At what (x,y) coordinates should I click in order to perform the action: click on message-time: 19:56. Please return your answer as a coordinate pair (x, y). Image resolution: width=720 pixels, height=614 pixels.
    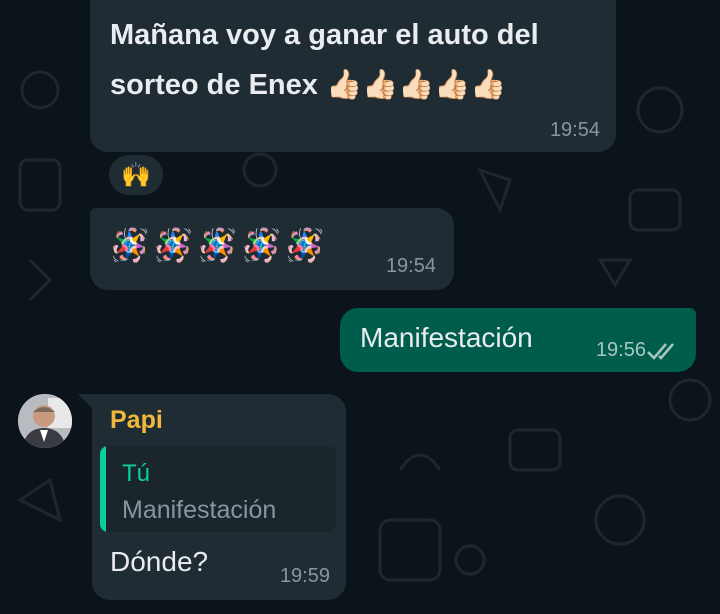
    Looking at the image, I should click on (620, 350).